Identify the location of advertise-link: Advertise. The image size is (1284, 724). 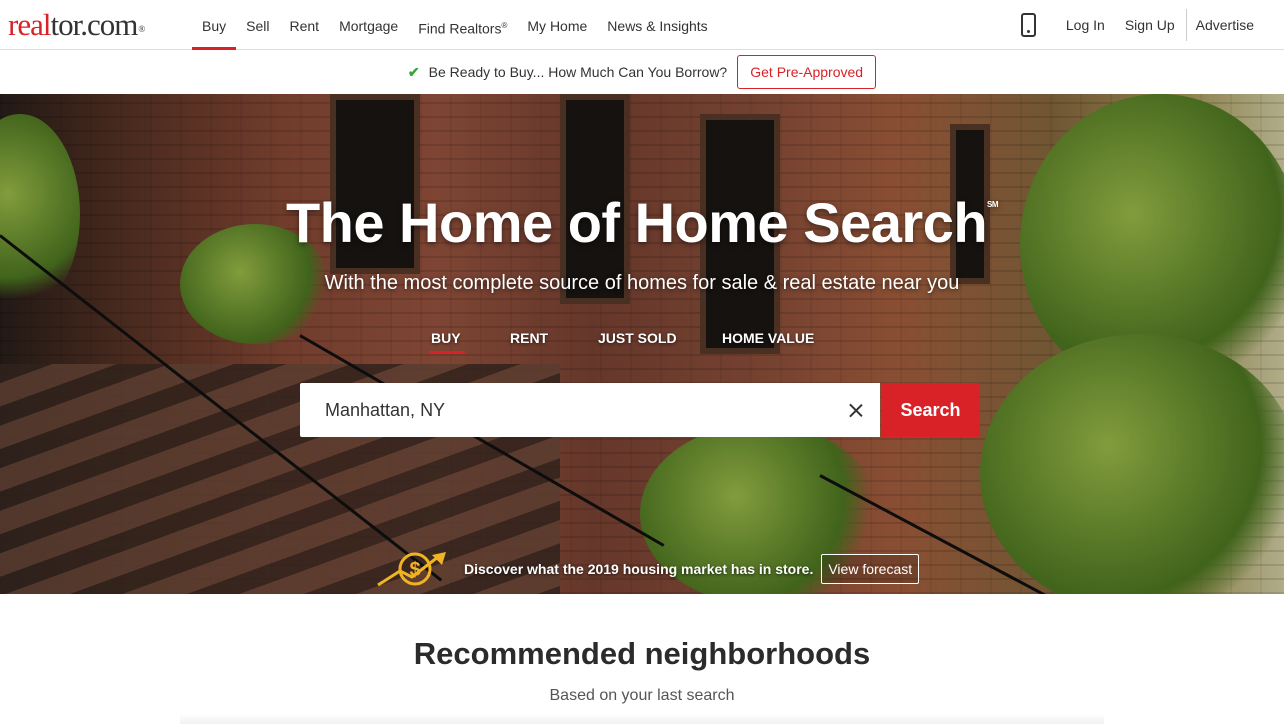
(1235, 25).